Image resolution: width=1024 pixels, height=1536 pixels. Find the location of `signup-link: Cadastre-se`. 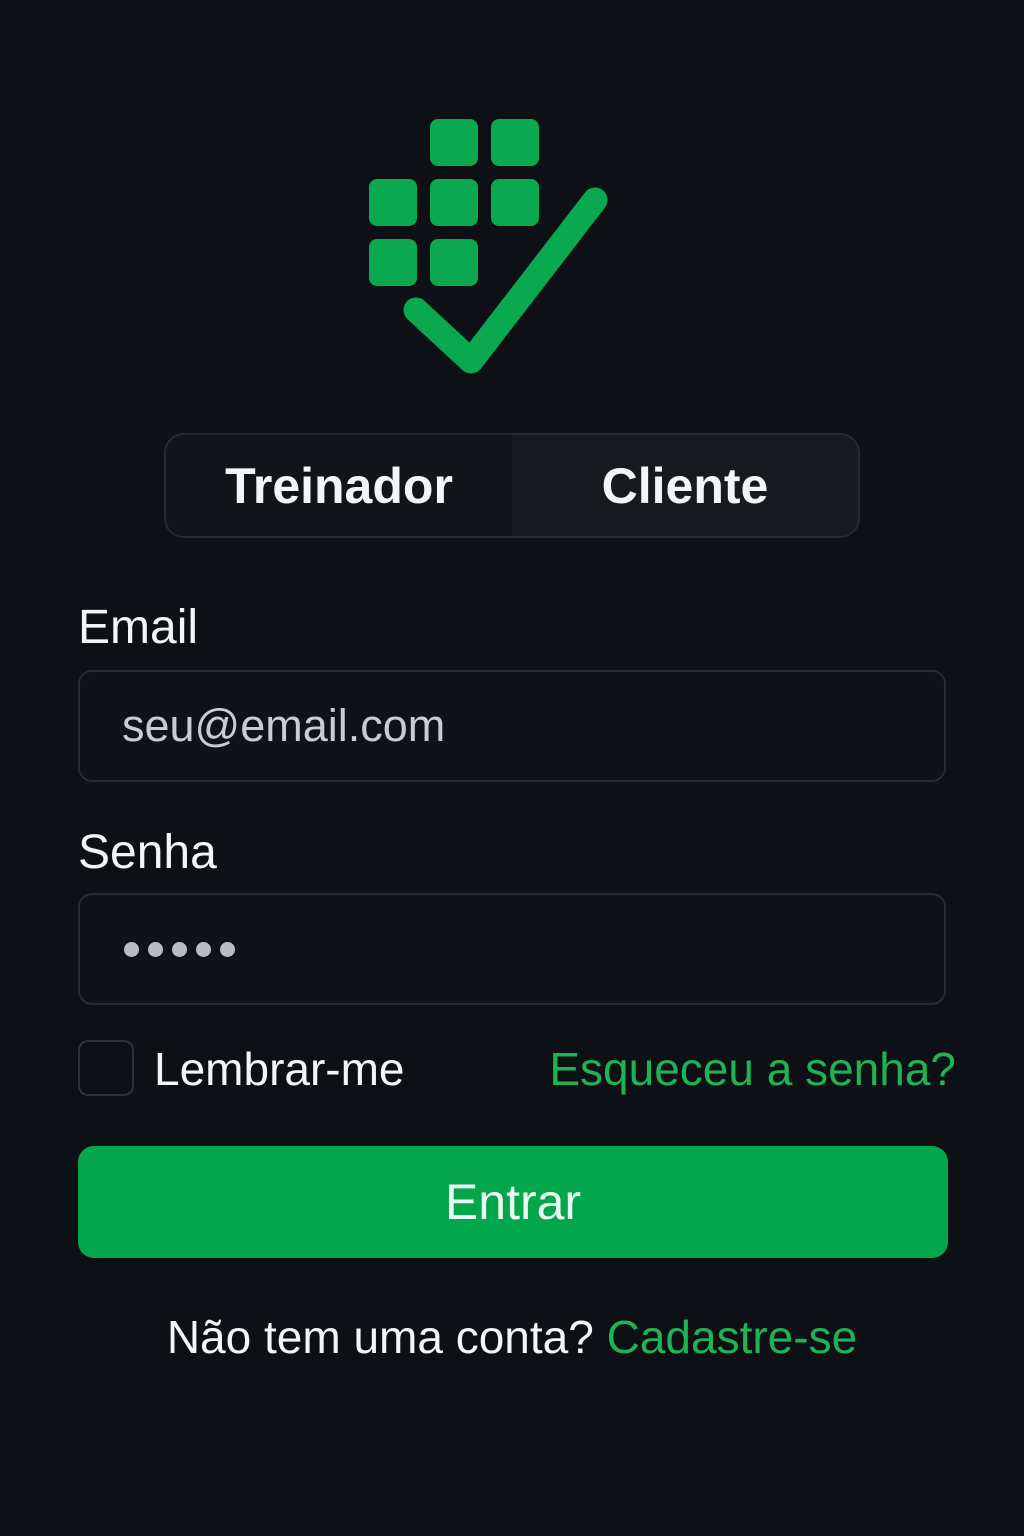

signup-link: Cadastre-se is located at coordinates (732, 1337).